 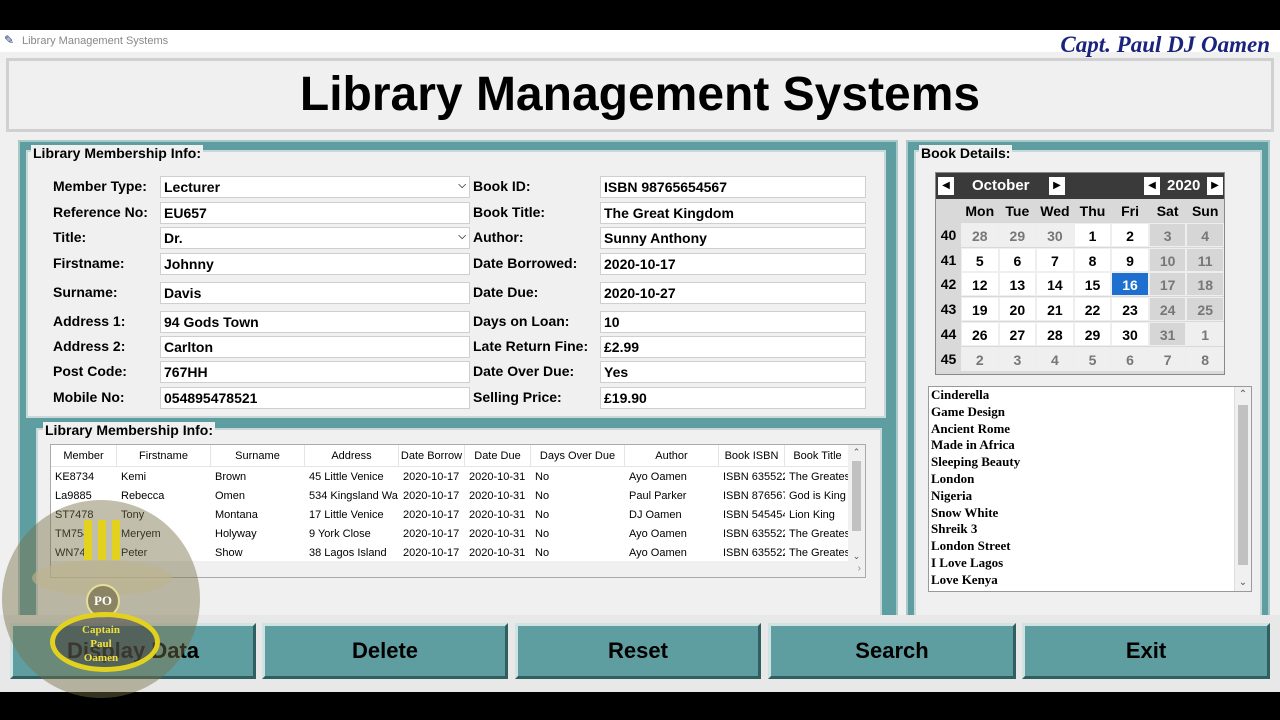 I want to click on list-item: Snow White, so click(x=1090, y=513).